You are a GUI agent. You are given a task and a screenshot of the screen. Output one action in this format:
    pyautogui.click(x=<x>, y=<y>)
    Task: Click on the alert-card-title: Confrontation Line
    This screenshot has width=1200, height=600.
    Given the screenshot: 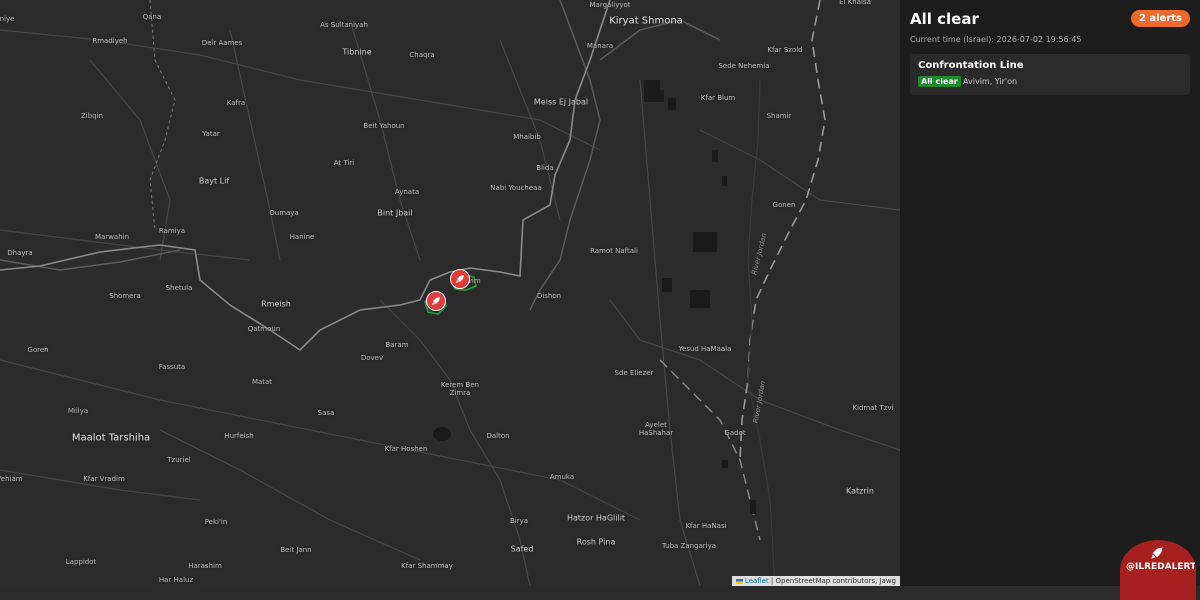 What is the action you would take?
    pyautogui.click(x=971, y=65)
    